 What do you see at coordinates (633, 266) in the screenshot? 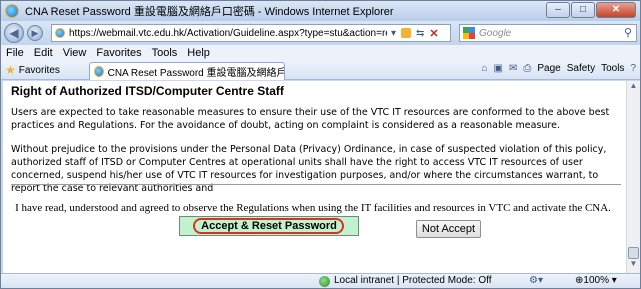
I see `scroll-down-icon: ▼` at bounding box center [633, 266].